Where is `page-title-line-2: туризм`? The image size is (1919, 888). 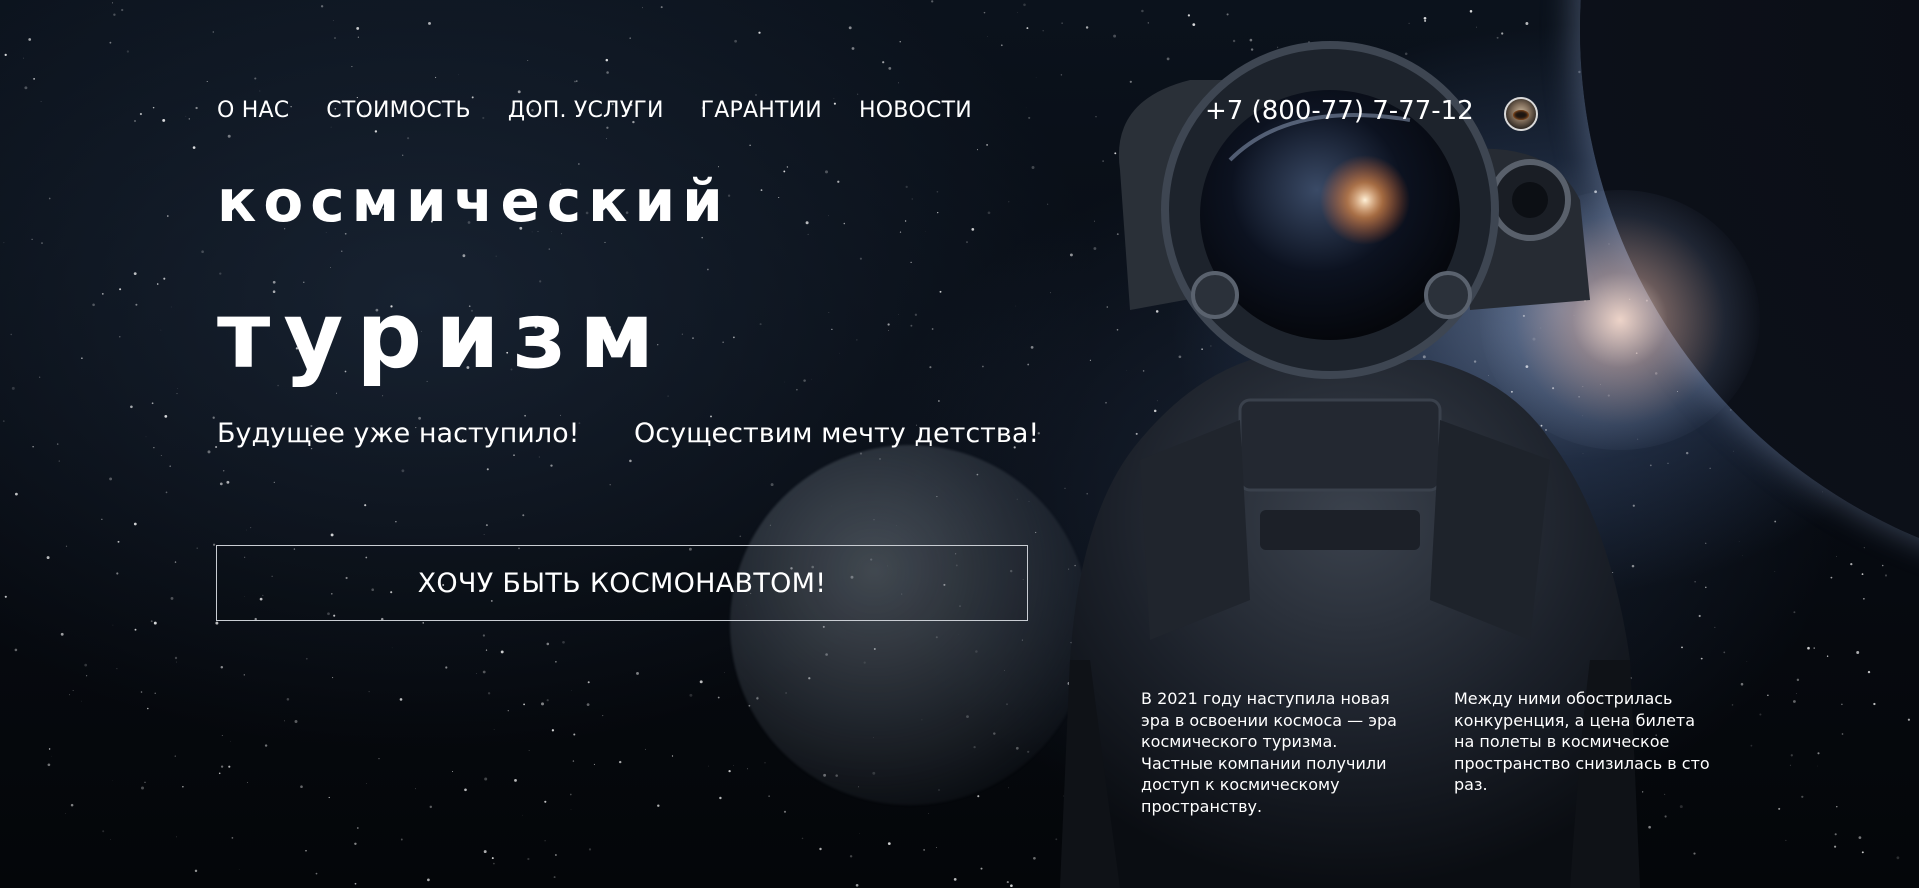
page-title-line-2: туризм is located at coordinates (442, 335).